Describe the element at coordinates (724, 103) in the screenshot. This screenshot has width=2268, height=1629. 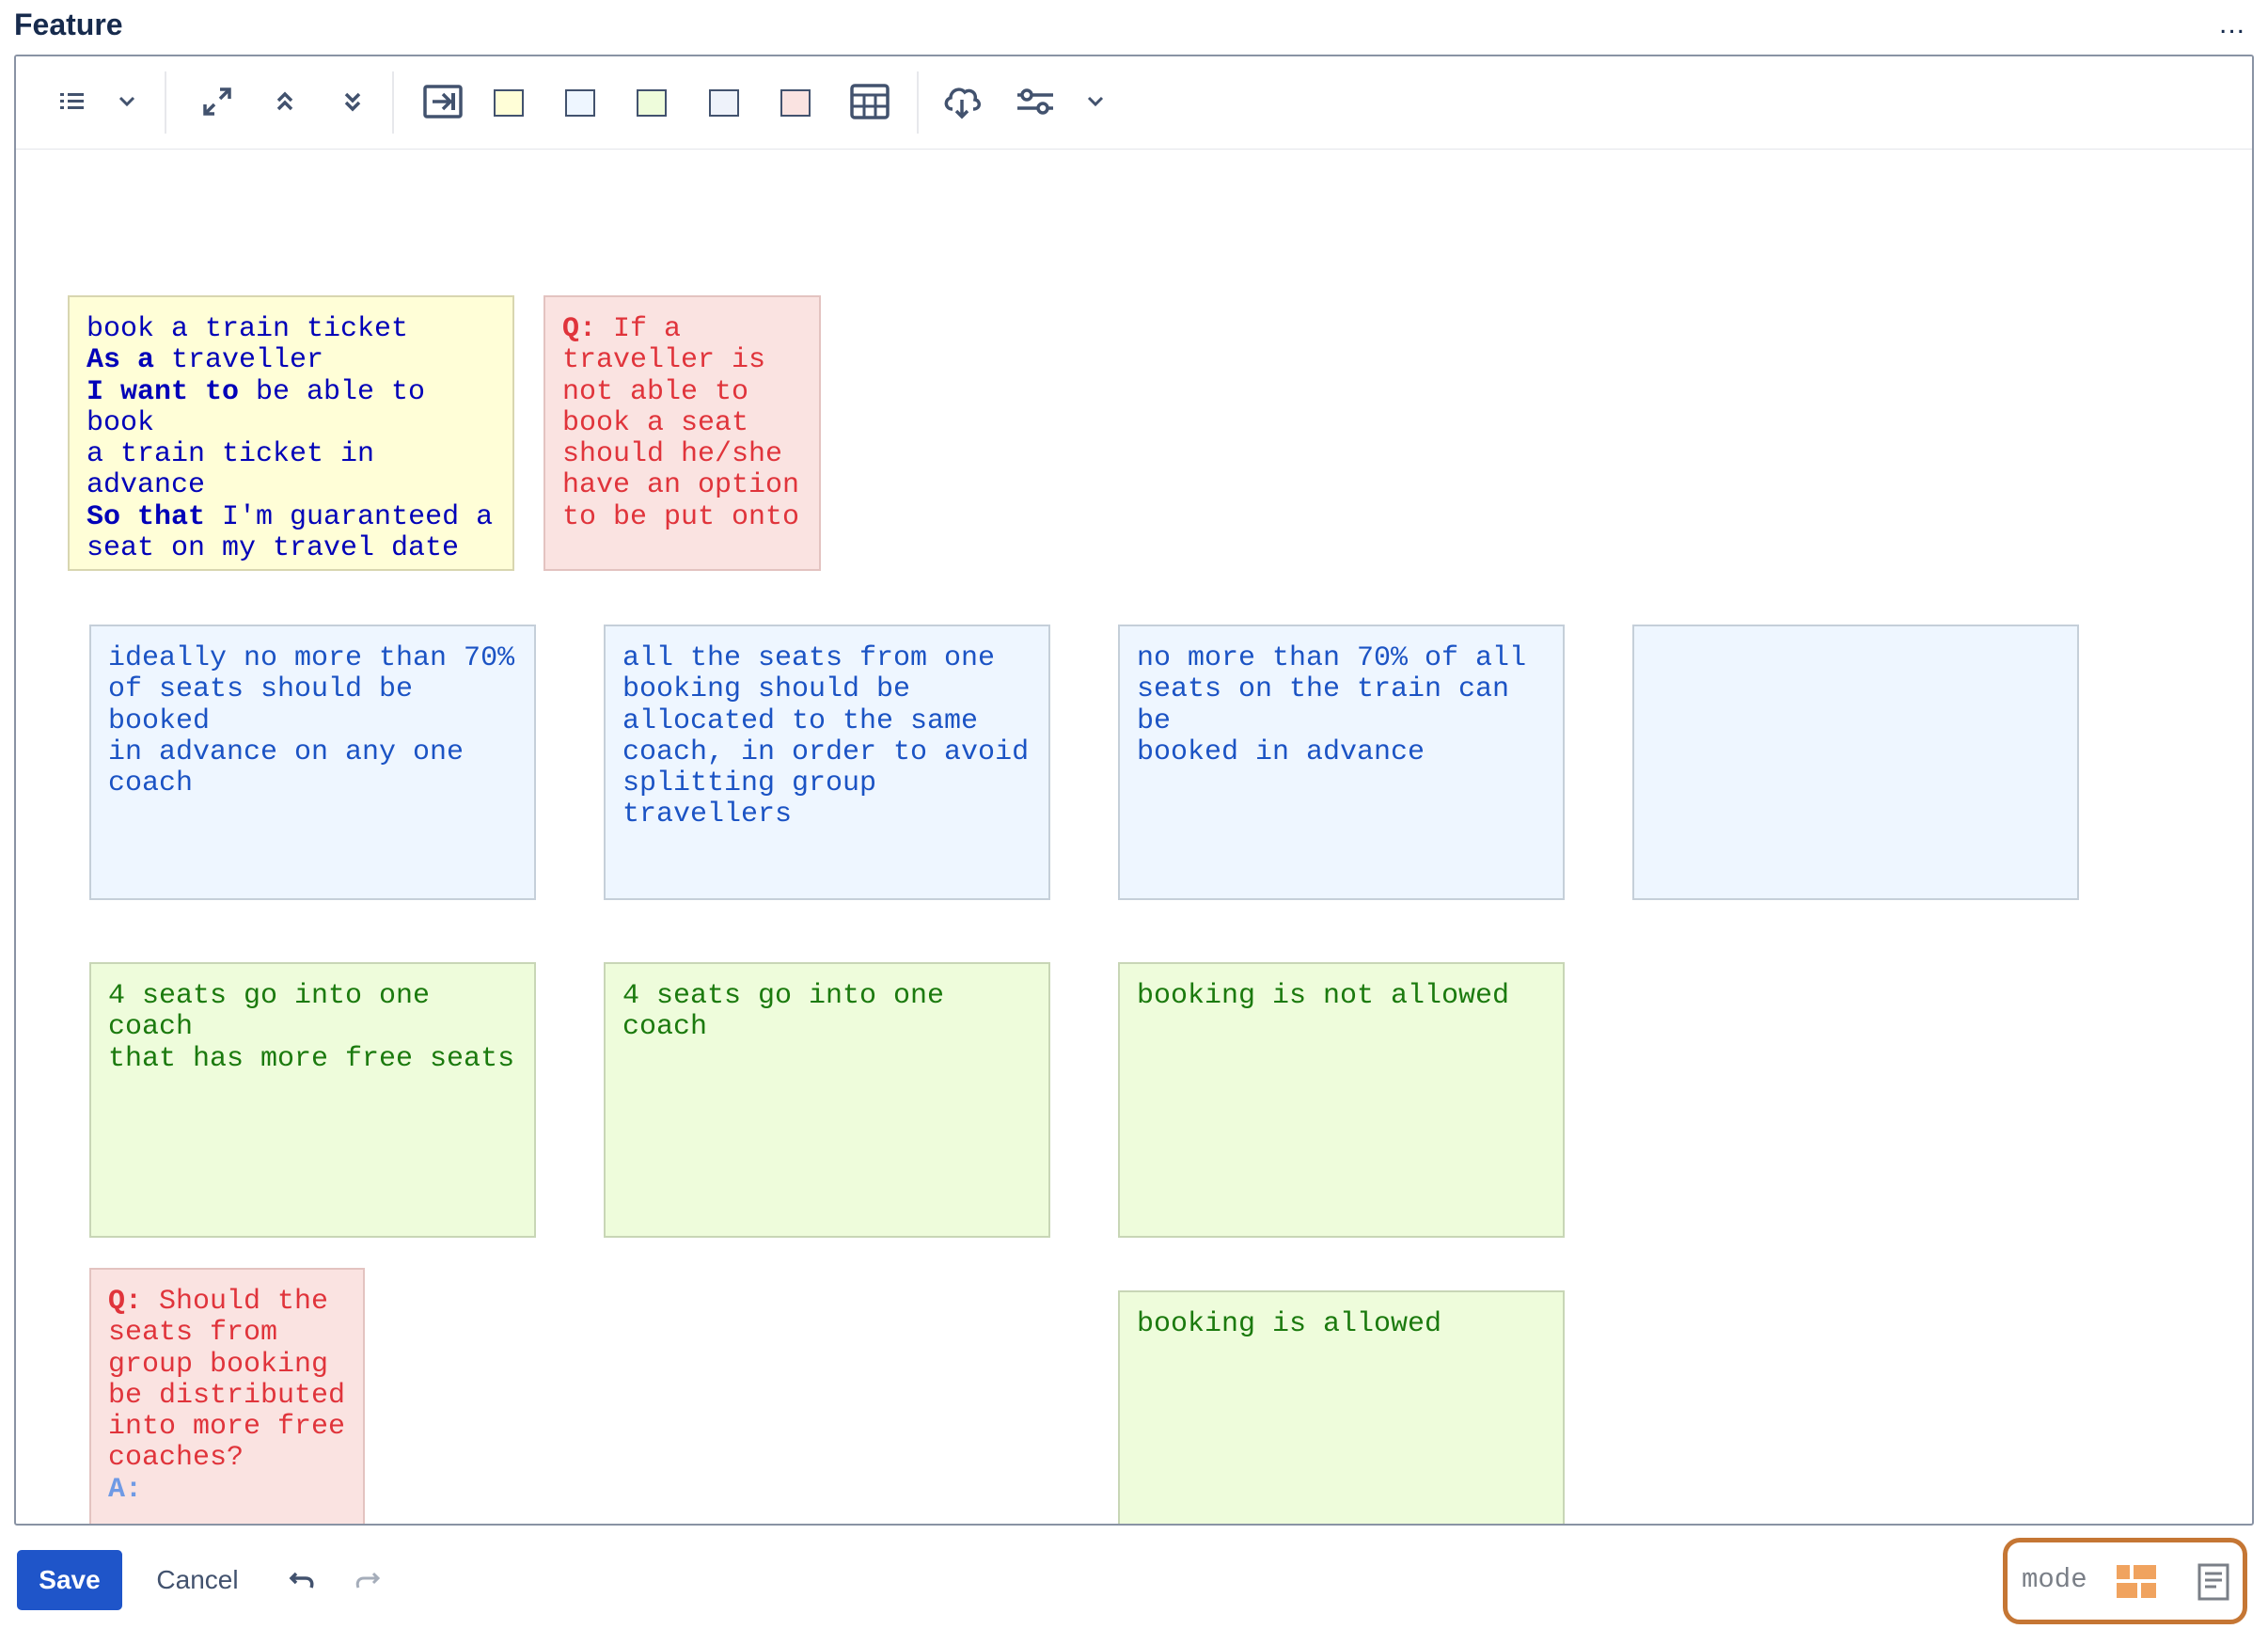
I see `white-swatch` at that location.